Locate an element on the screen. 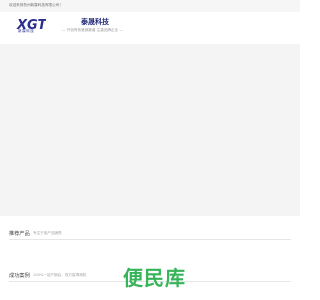 Image resolution: width=320 pixels, height=300 pixels. brand-name: 泰晟科技 is located at coordinates (95, 22).